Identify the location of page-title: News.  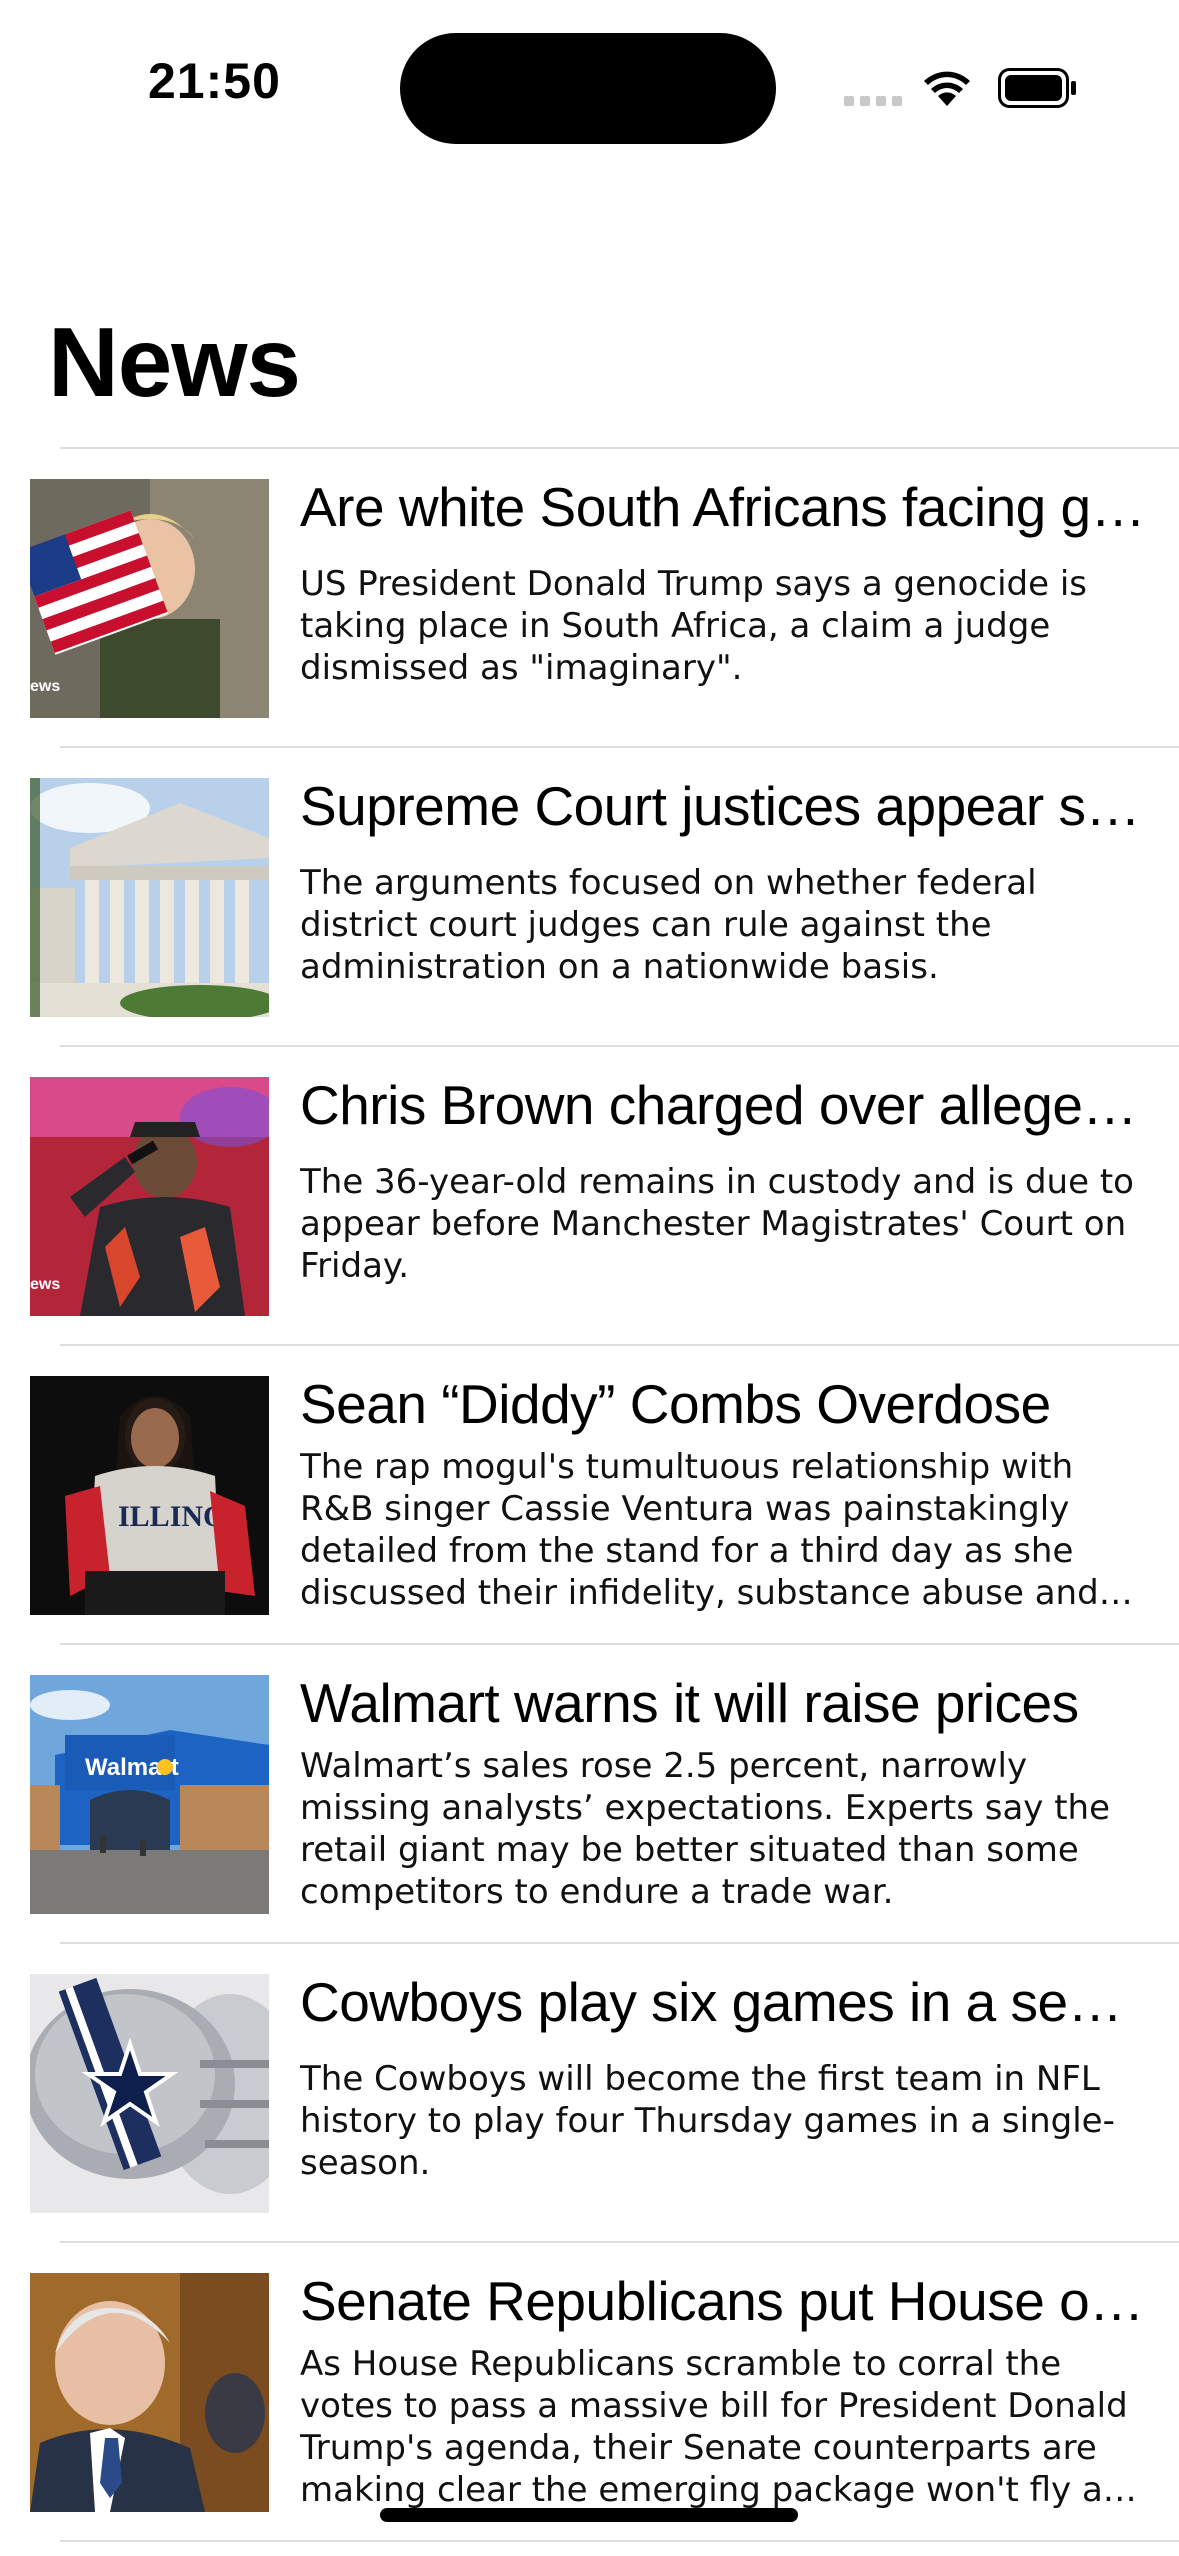
(174, 362).